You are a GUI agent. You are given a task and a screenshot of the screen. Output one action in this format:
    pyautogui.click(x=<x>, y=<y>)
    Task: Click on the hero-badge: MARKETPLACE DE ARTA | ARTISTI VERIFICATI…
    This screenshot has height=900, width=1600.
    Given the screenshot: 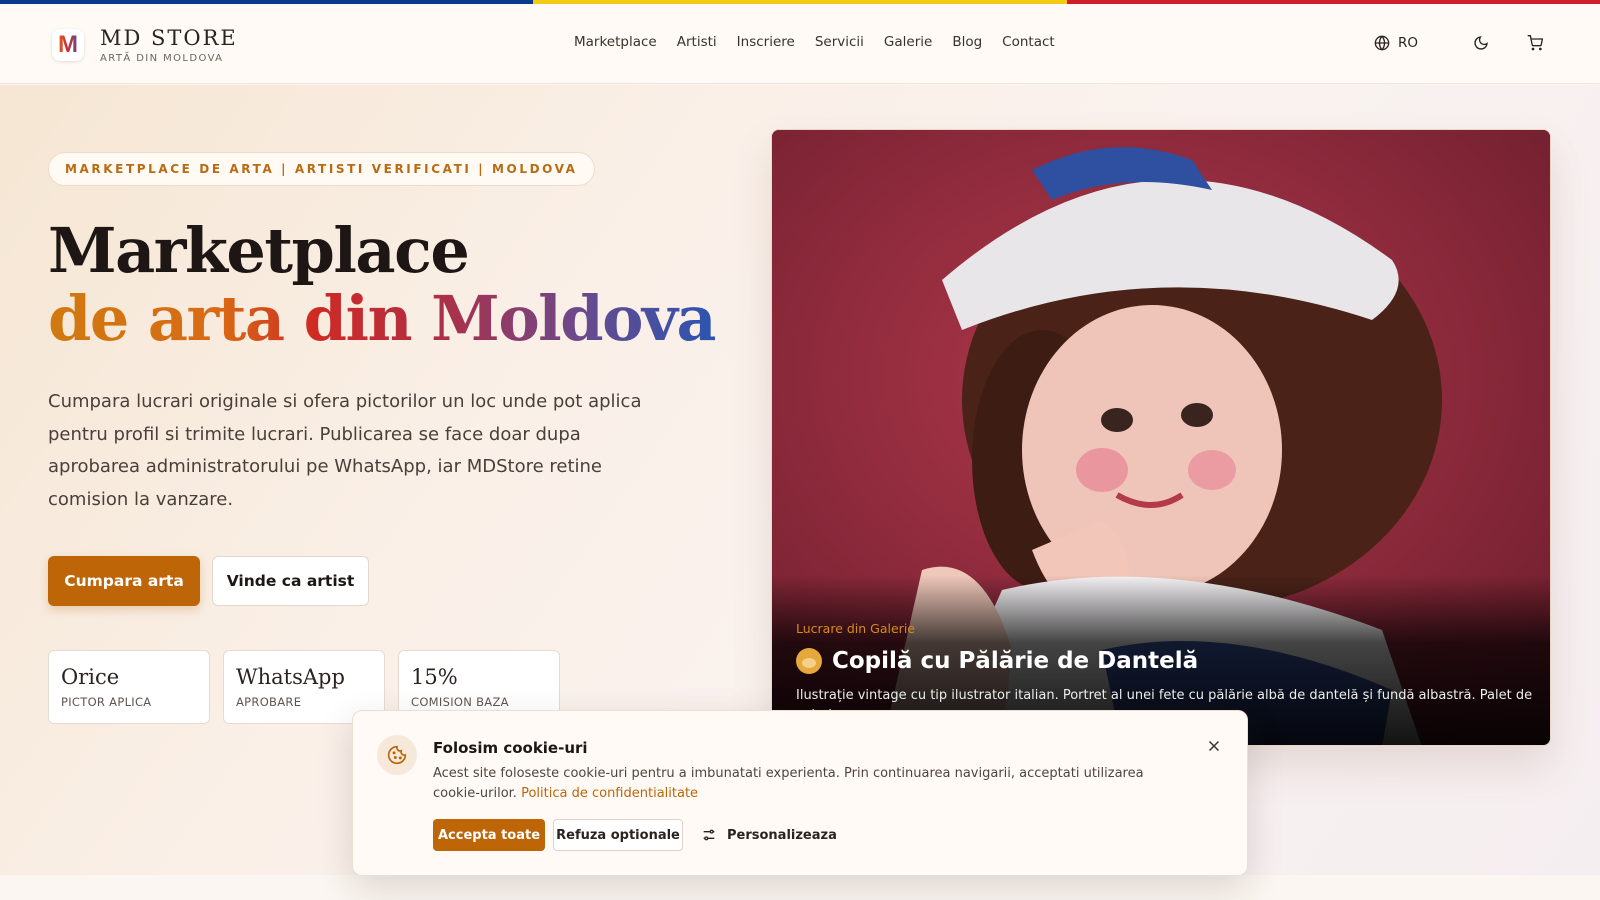 What is the action you would take?
    pyautogui.click(x=321, y=169)
    